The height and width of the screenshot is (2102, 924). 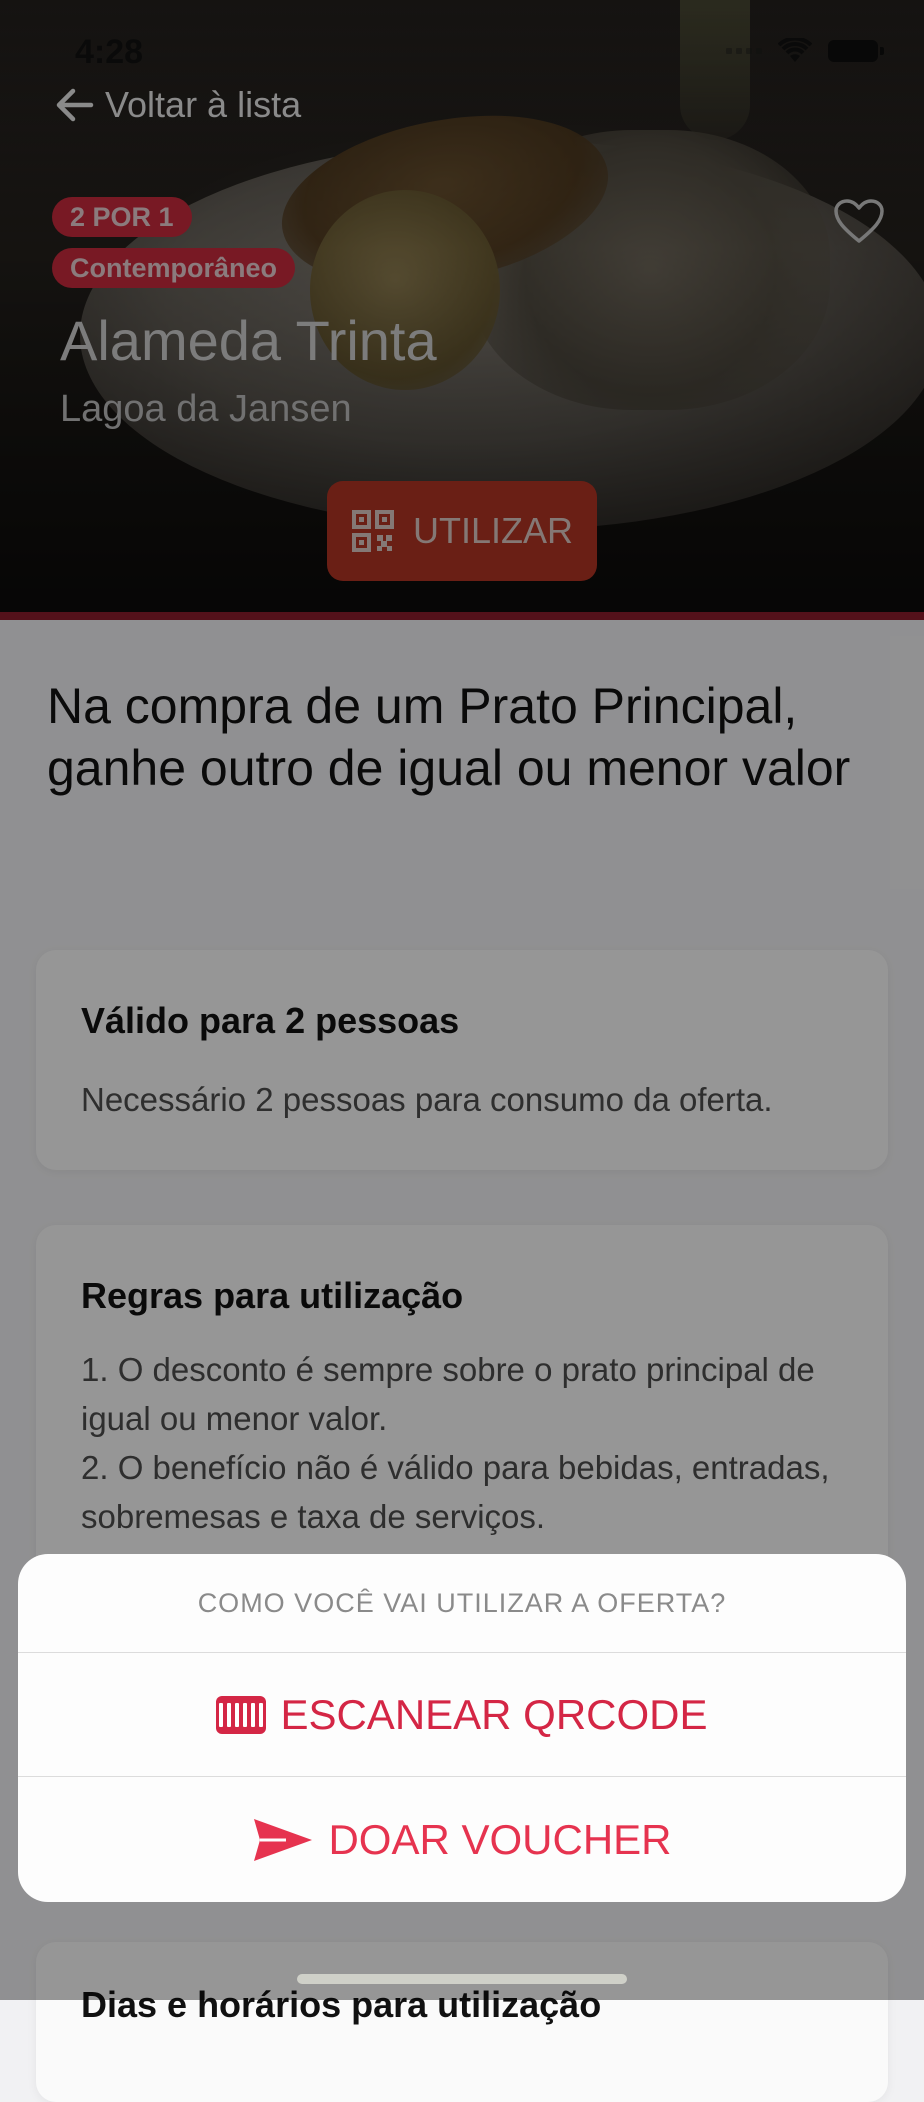 What do you see at coordinates (462, 1603) in the screenshot?
I see `action-sheet-title: COMO VOCÊ VAI UTILIZAR A OFERTA?` at bounding box center [462, 1603].